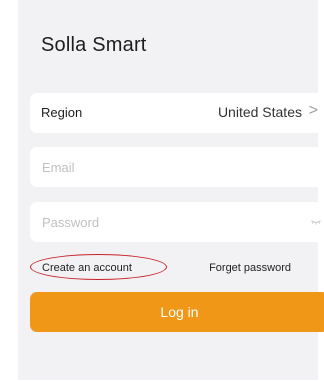 The width and height of the screenshot is (324, 382). I want to click on email-field-container, so click(177, 167).